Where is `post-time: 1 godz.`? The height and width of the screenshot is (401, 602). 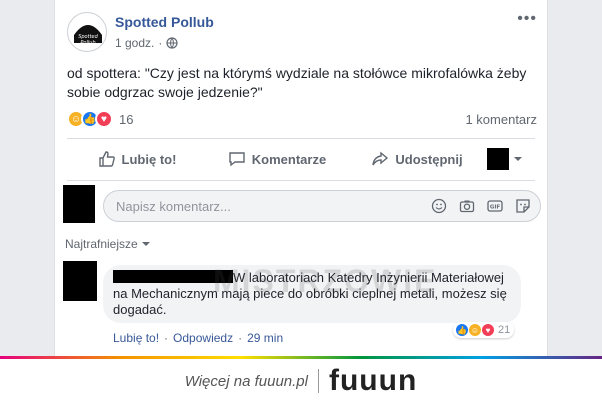 post-time: 1 godz. is located at coordinates (134, 43).